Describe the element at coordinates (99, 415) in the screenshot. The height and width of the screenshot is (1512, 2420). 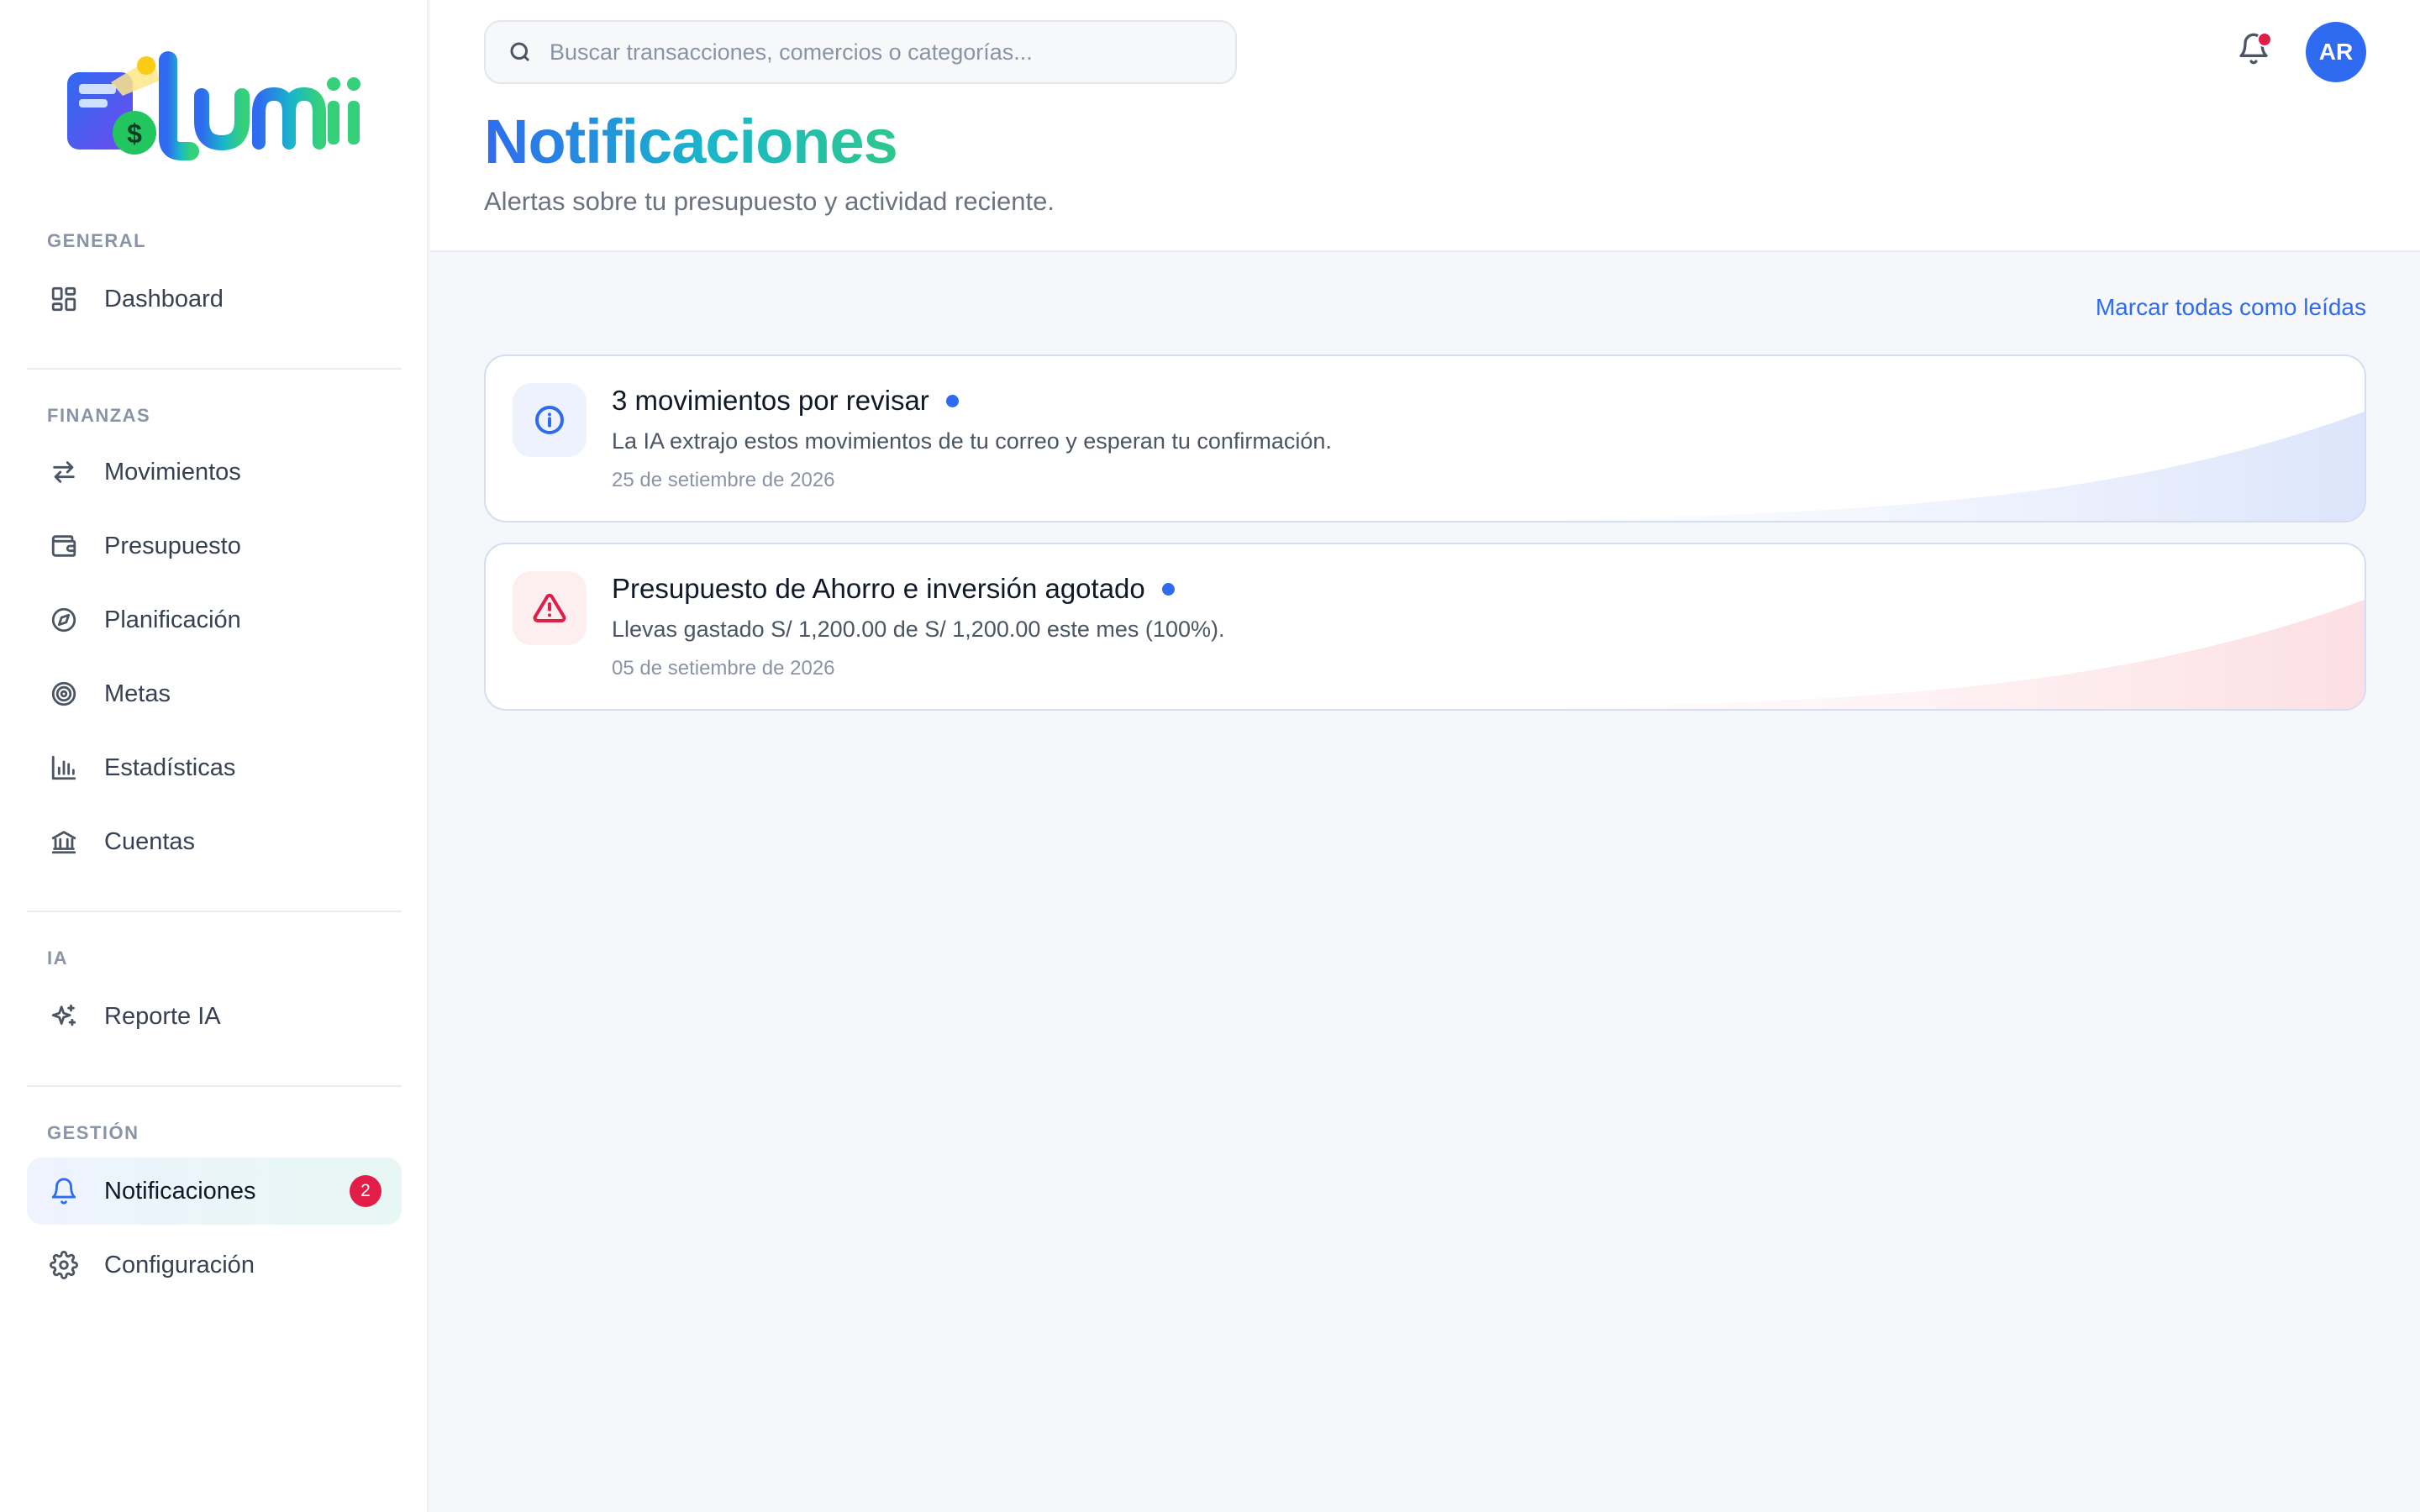
I see `section-label-finanzas: FINANZAS` at that location.